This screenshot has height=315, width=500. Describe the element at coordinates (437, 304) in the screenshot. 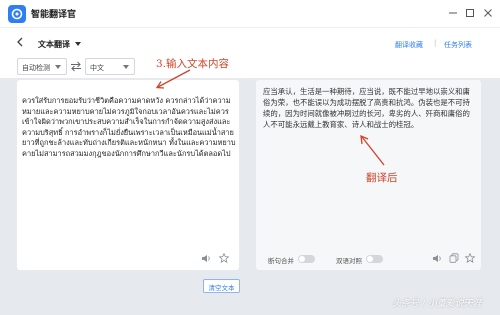

I see `watermark: 头条号 / 小董爱说天涯` at that location.